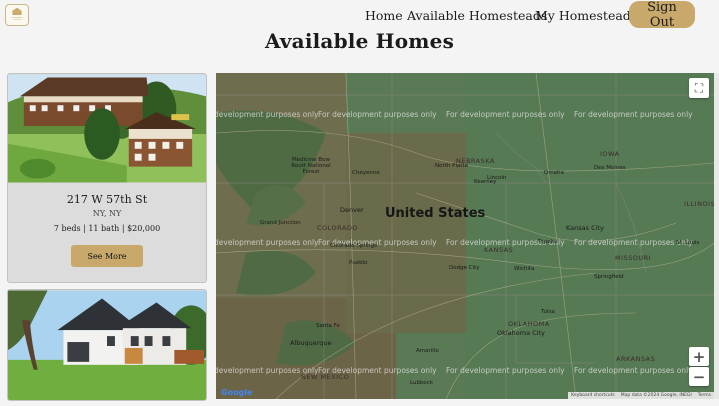 Image resolution: width=719 pixels, height=406 pixels. What do you see at coordinates (662, 15) in the screenshot?
I see `sign-out-button: Sign Out` at bounding box center [662, 15].